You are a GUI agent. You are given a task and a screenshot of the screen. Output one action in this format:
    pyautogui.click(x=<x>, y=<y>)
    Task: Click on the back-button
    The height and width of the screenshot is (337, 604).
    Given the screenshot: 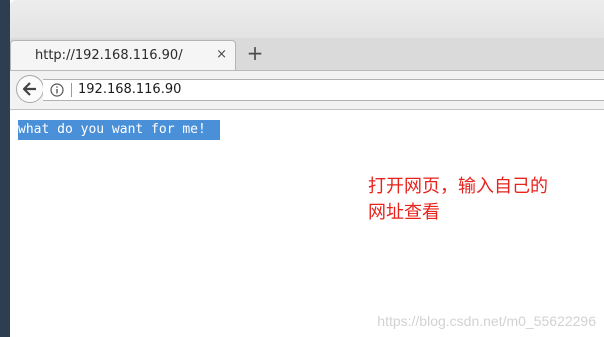 What is the action you would take?
    pyautogui.click(x=30, y=89)
    